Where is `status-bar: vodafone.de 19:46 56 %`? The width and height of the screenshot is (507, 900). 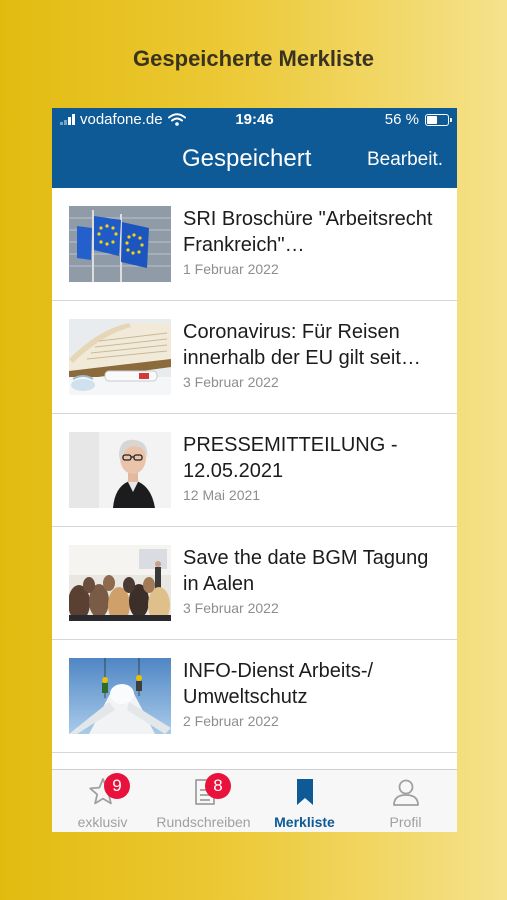
status-bar: vodafone.de 19:46 56 % is located at coordinates (254, 120).